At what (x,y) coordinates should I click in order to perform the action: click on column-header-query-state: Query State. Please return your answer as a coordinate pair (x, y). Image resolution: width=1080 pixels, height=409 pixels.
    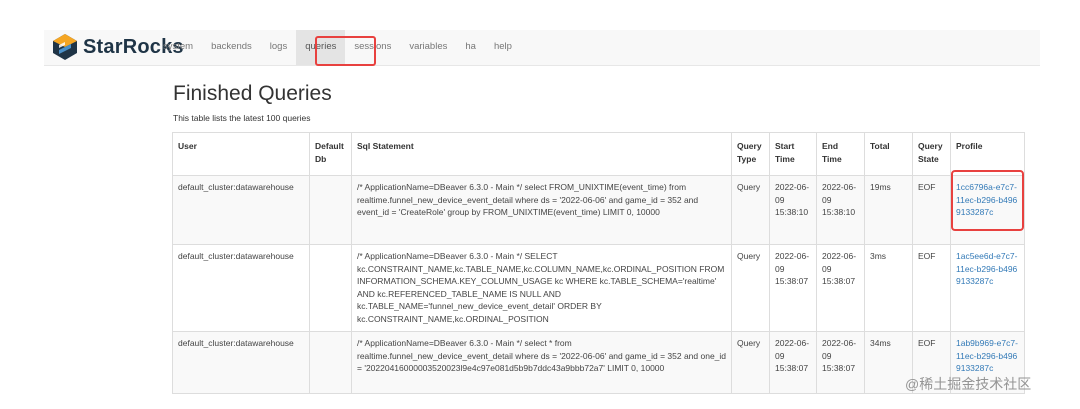
    Looking at the image, I should click on (931, 154).